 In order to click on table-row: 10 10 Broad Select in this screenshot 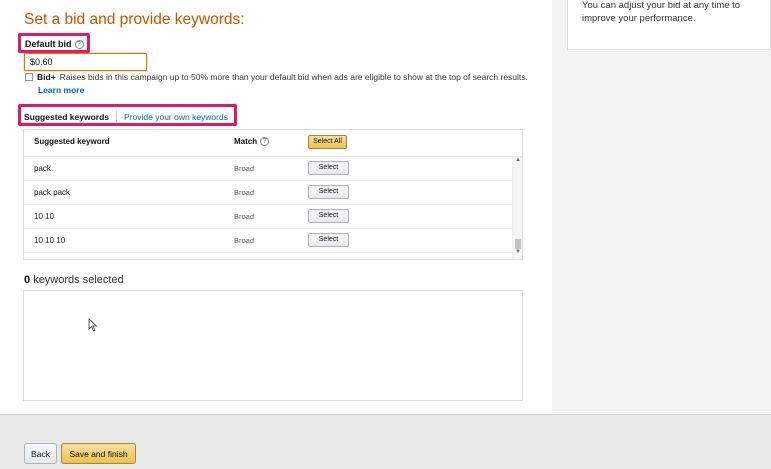, I will do `click(268, 217)`.